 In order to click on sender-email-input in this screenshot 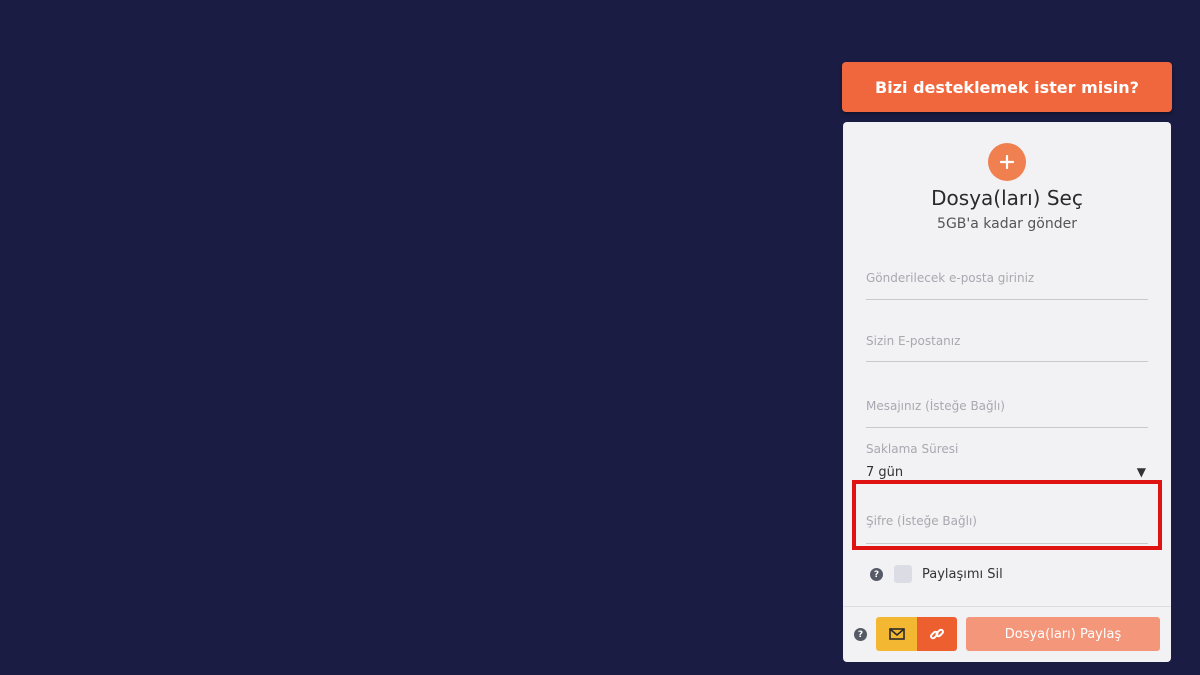, I will do `click(1007, 344)`.